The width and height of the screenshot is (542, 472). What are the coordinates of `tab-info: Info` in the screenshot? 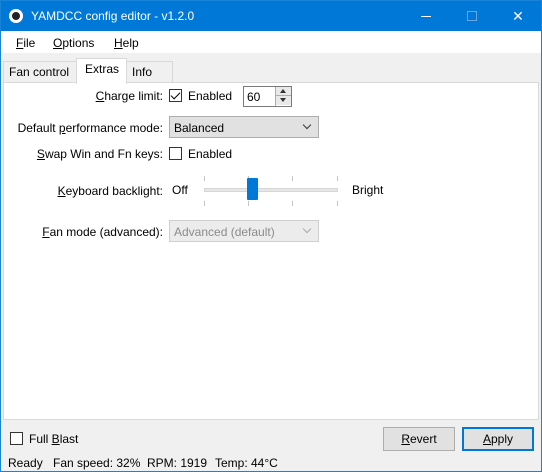 It's located at (149, 72).